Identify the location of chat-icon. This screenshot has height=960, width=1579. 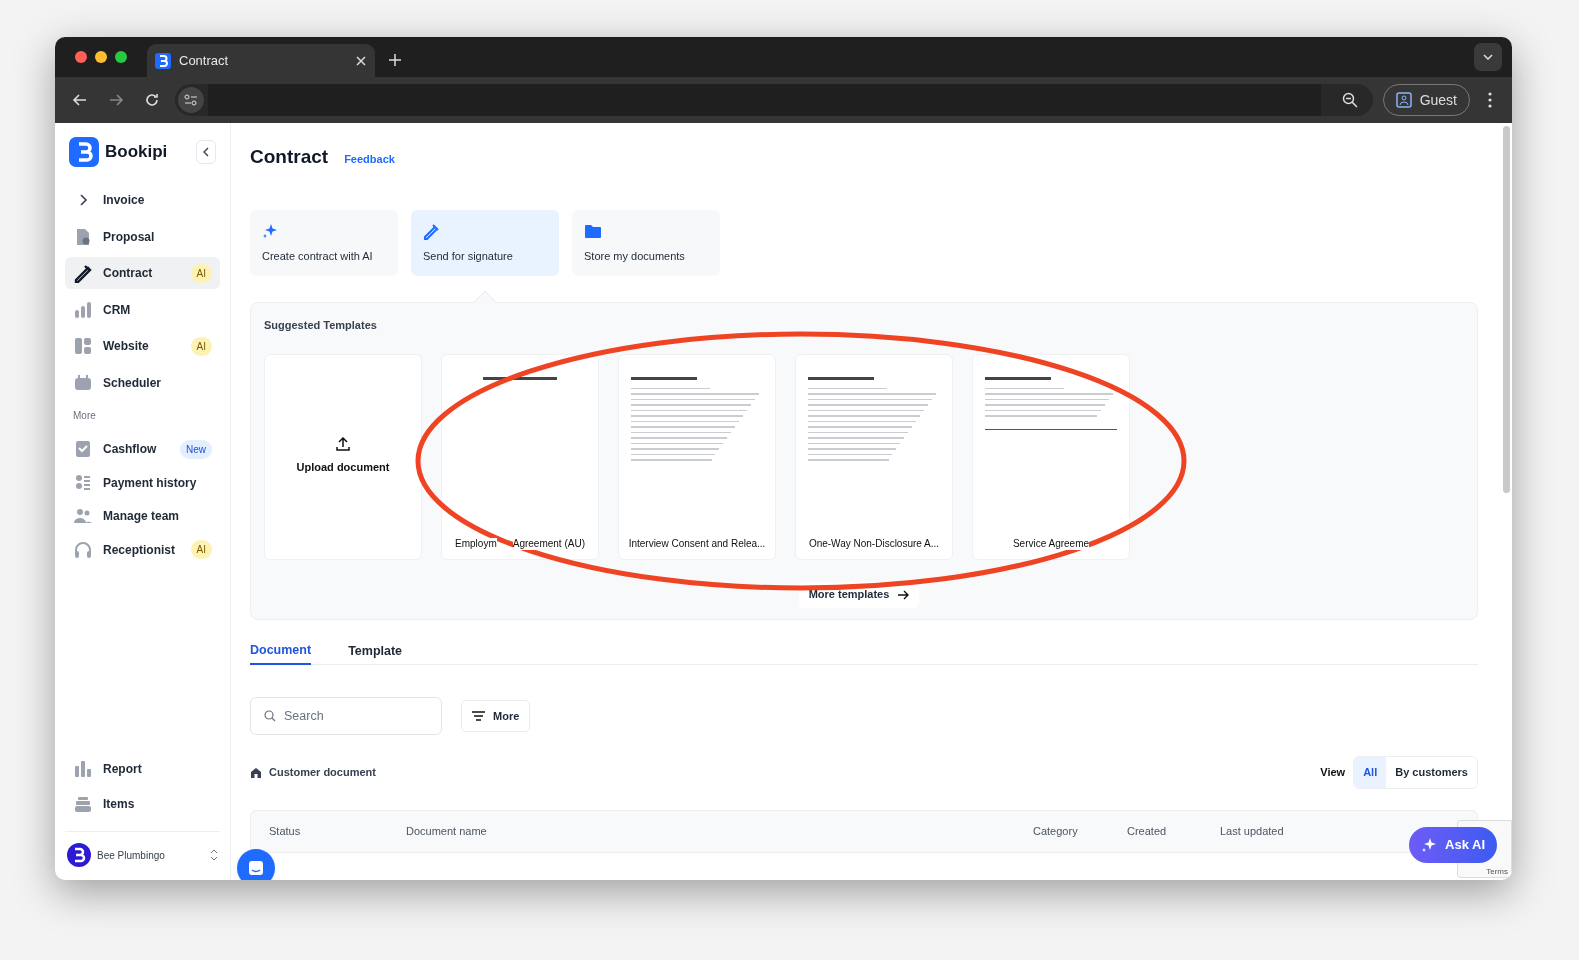
(256, 868).